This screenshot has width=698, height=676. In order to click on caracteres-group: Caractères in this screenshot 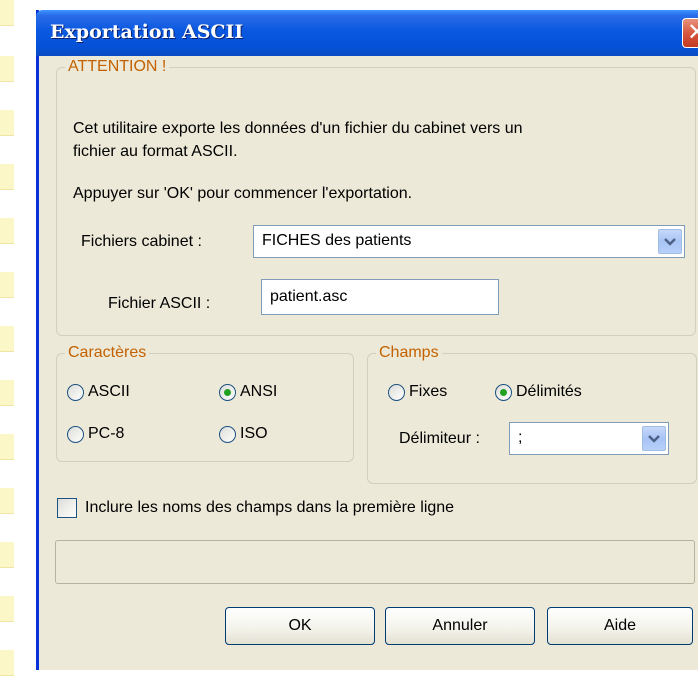, I will do `click(205, 403)`.